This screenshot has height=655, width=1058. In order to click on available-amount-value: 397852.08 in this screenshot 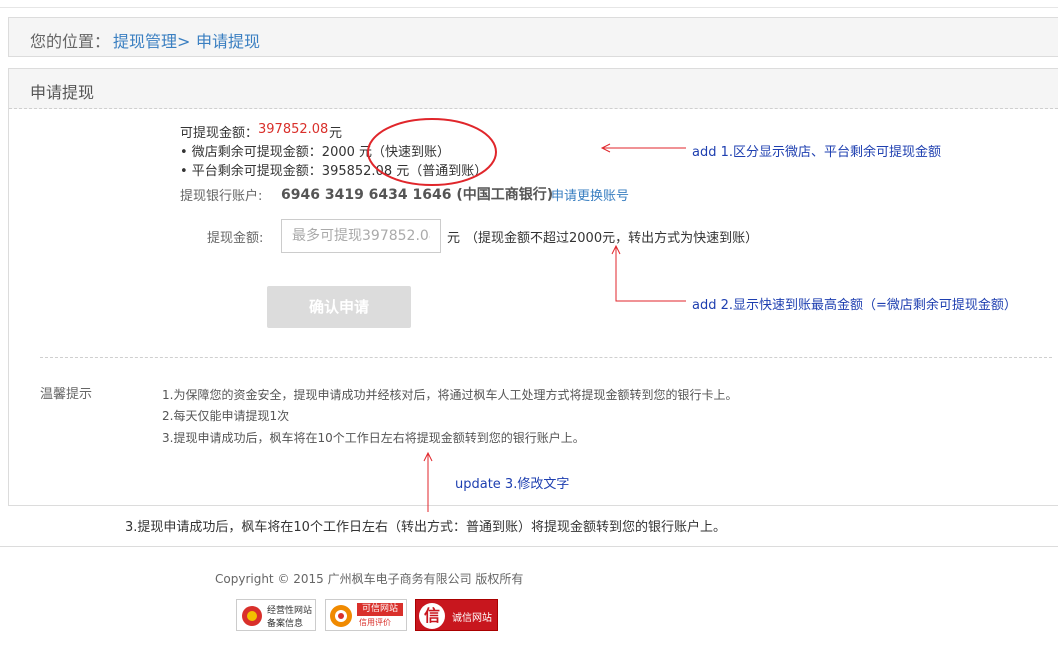, I will do `click(293, 129)`.